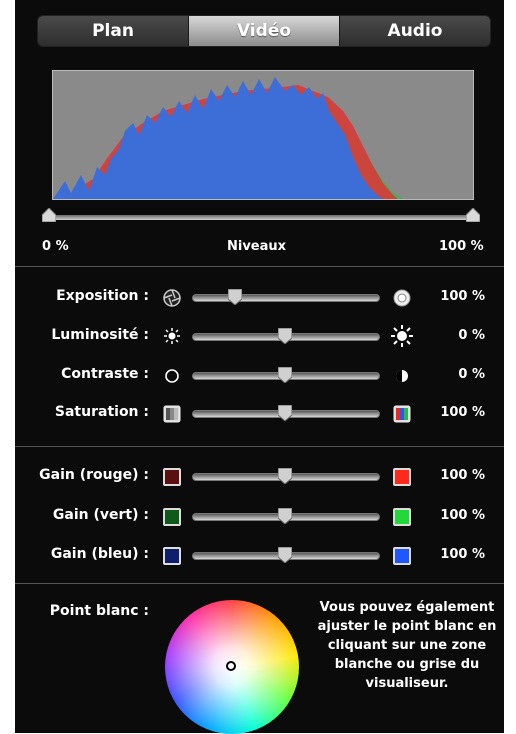 The width and height of the screenshot is (516, 734). I want to click on aperture-open-icon, so click(402, 298).